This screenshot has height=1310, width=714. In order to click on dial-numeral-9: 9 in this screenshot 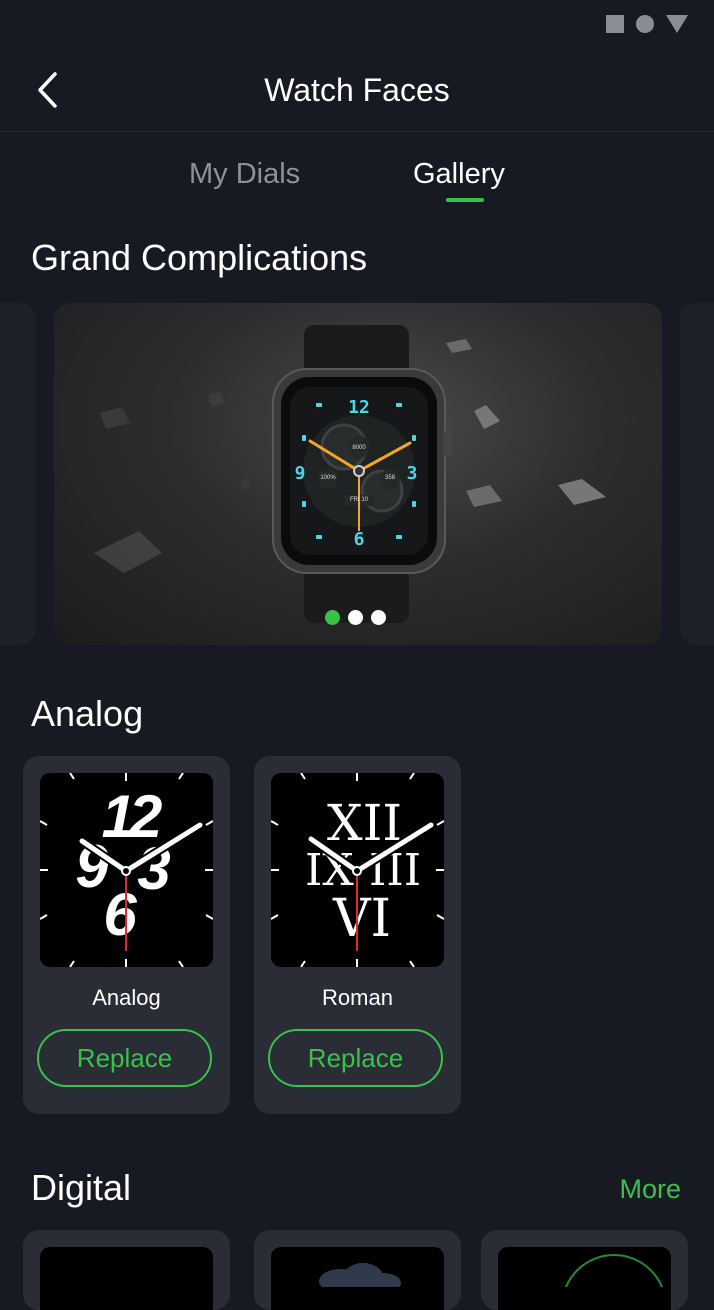, I will do `click(300, 473)`.